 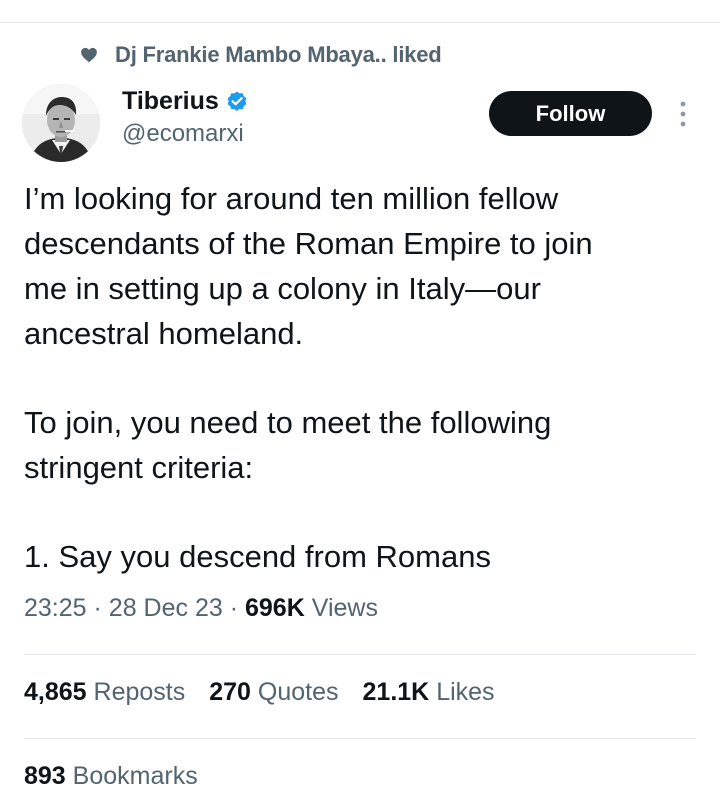 I want to click on likes-stat: 21.1K Likes, so click(x=429, y=692).